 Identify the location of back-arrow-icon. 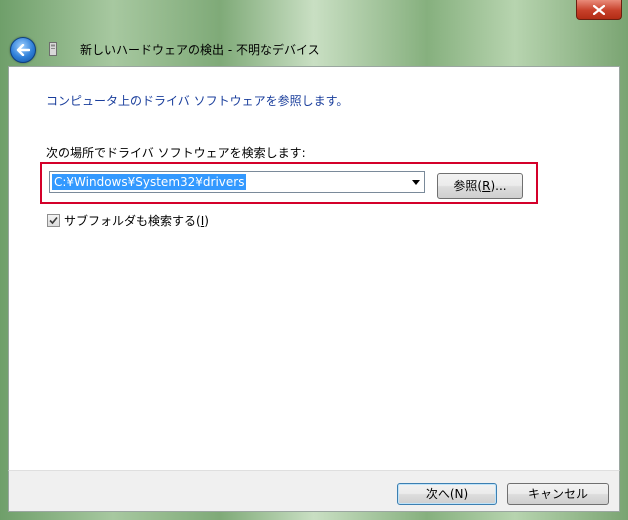
(23, 50).